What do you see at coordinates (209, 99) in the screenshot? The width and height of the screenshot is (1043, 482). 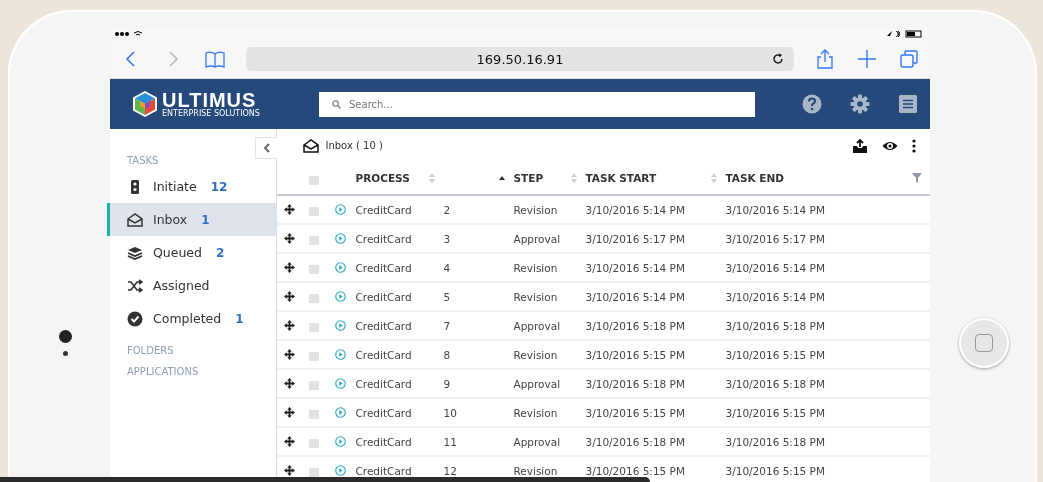 I see `logo-wordmark: ULTIMUS` at bounding box center [209, 99].